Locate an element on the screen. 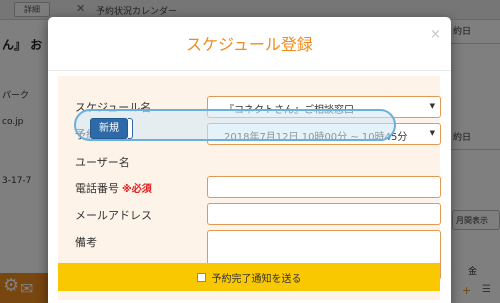 The width and height of the screenshot is (500, 303). email-label: メールアドレス is located at coordinates (113, 215).